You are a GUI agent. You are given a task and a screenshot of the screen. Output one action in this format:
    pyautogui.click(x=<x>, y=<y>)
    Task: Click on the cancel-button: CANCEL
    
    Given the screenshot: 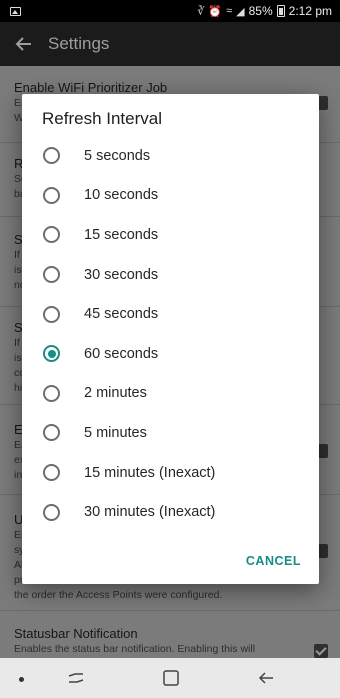 What is the action you would take?
    pyautogui.click(x=273, y=561)
    